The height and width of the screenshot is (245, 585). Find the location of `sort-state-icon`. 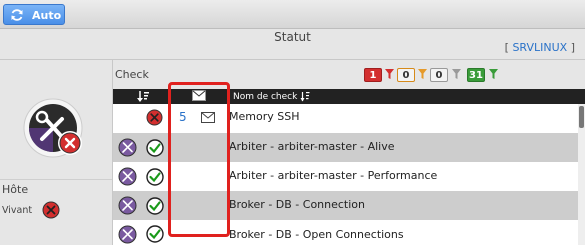

sort-state-icon is located at coordinates (143, 96).